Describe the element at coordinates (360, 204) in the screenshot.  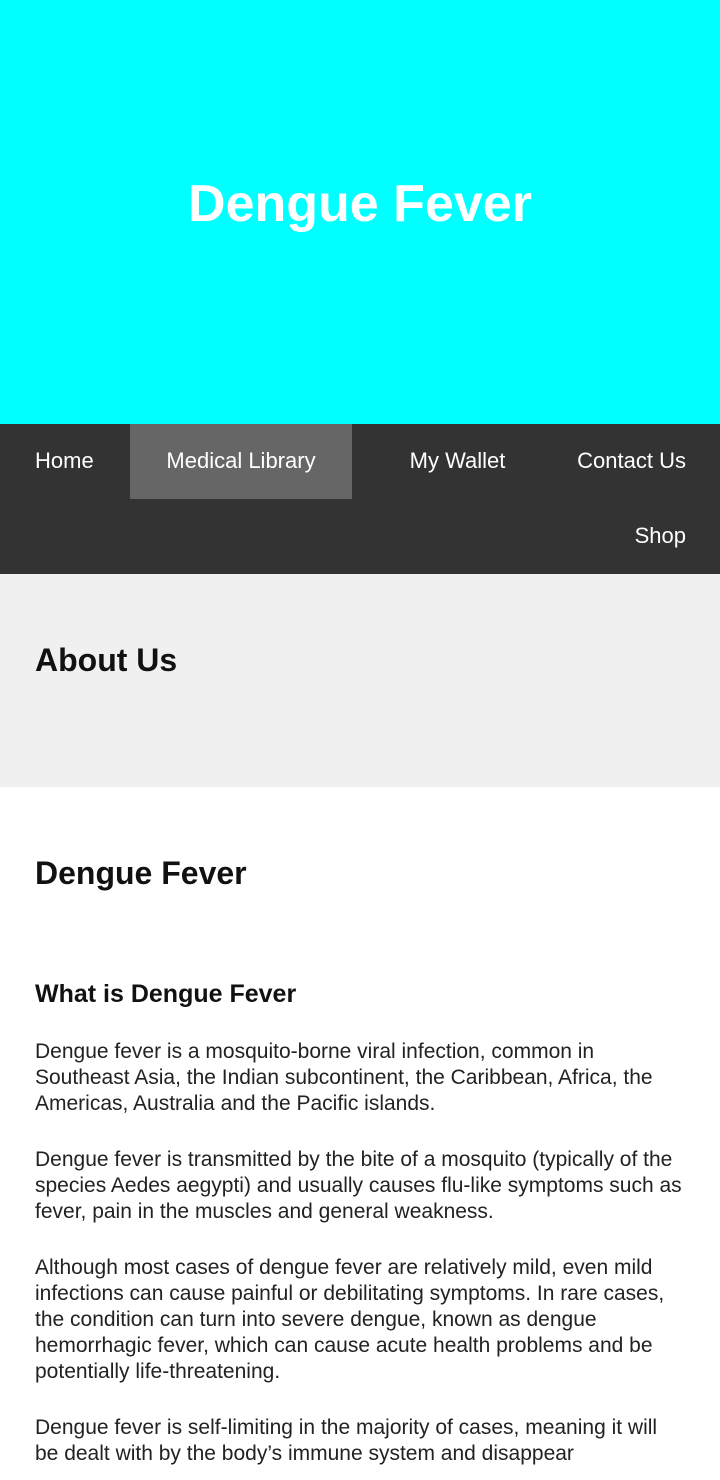
I see `hero-title: Dengue Fever` at that location.